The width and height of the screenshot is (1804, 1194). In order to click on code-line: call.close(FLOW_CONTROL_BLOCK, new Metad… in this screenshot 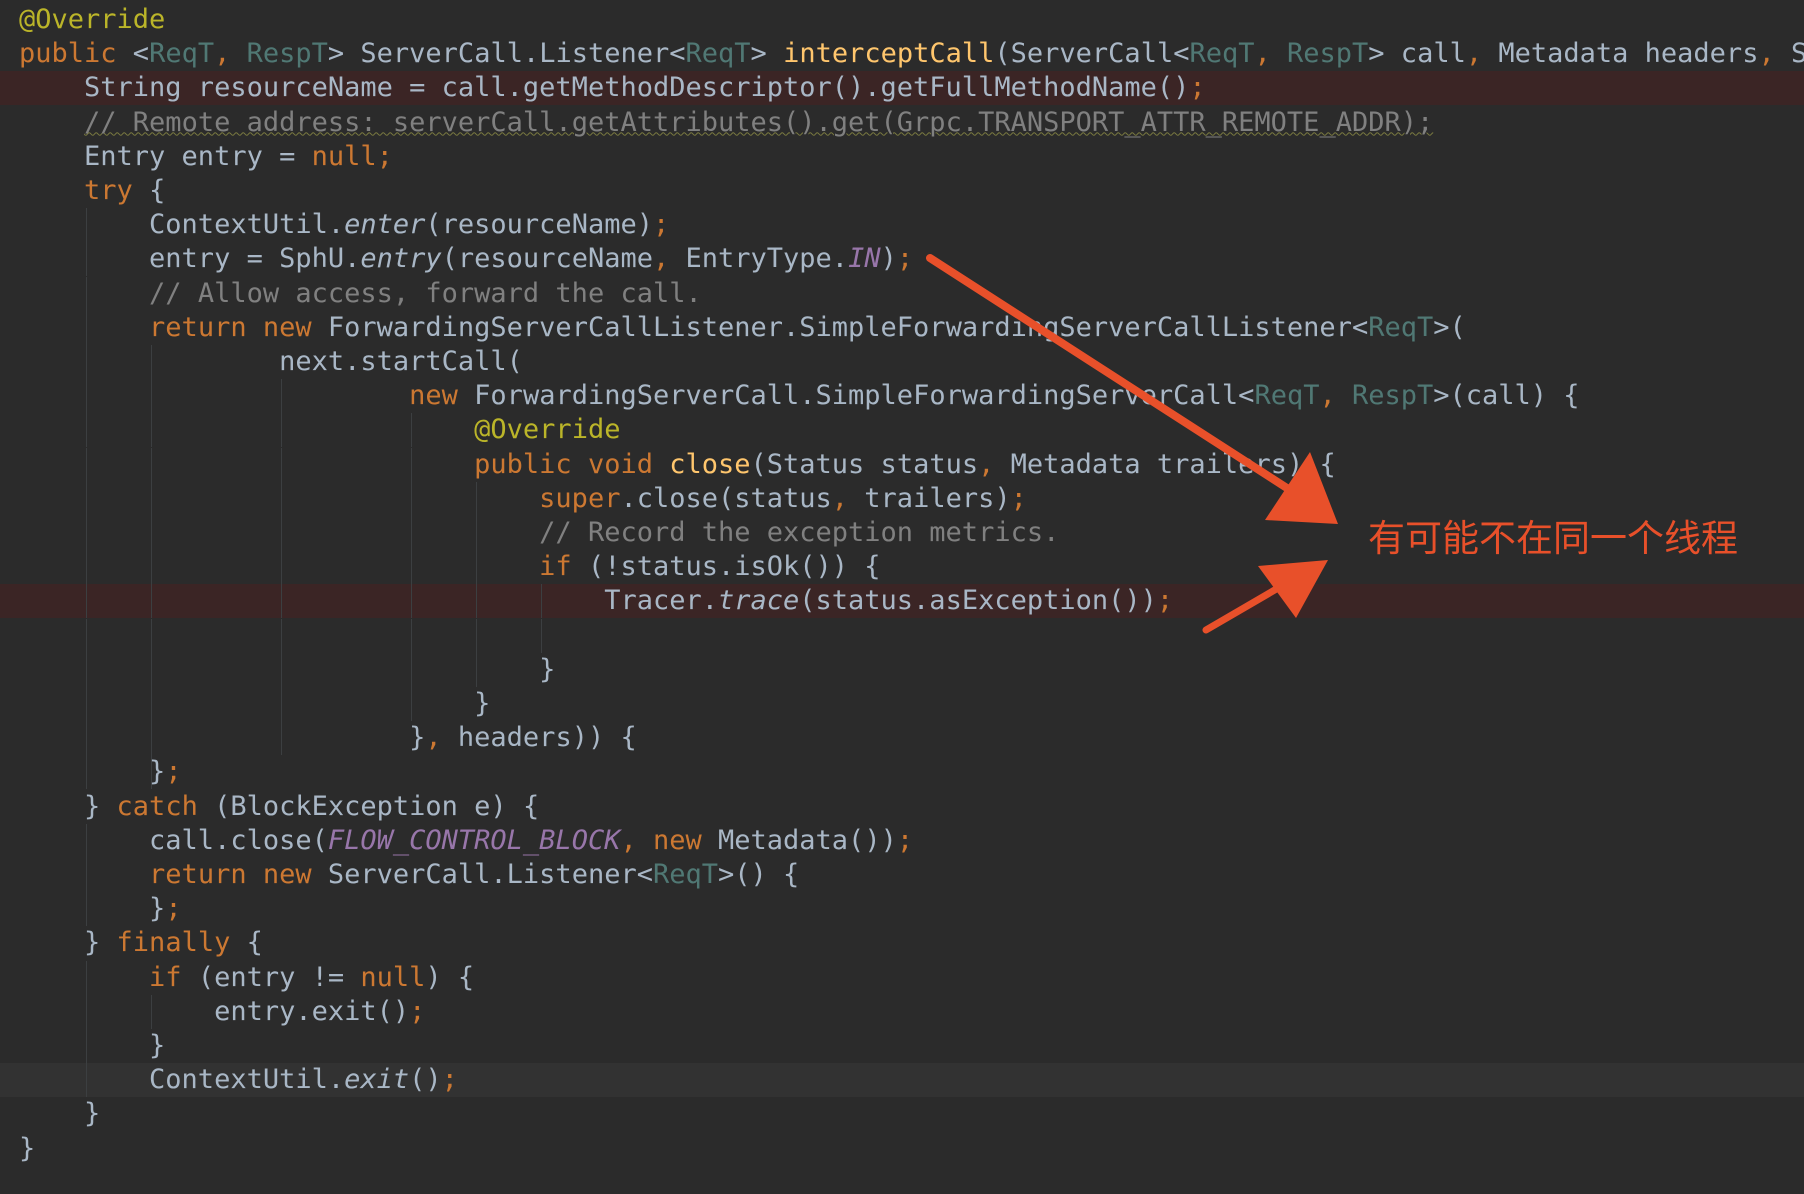, I will do `click(902, 840)`.